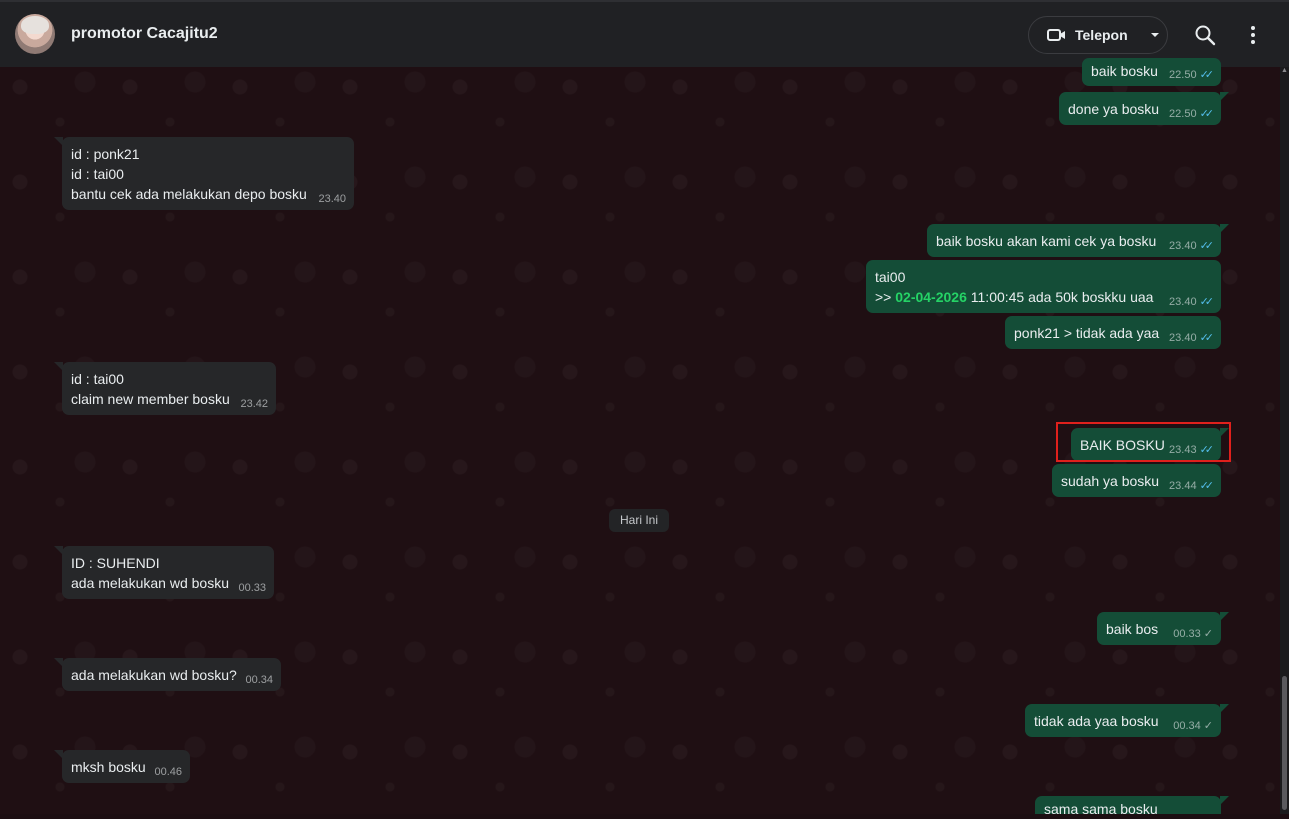  What do you see at coordinates (115, 563) in the screenshot?
I see `message-text: ID : SUHENDI` at bounding box center [115, 563].